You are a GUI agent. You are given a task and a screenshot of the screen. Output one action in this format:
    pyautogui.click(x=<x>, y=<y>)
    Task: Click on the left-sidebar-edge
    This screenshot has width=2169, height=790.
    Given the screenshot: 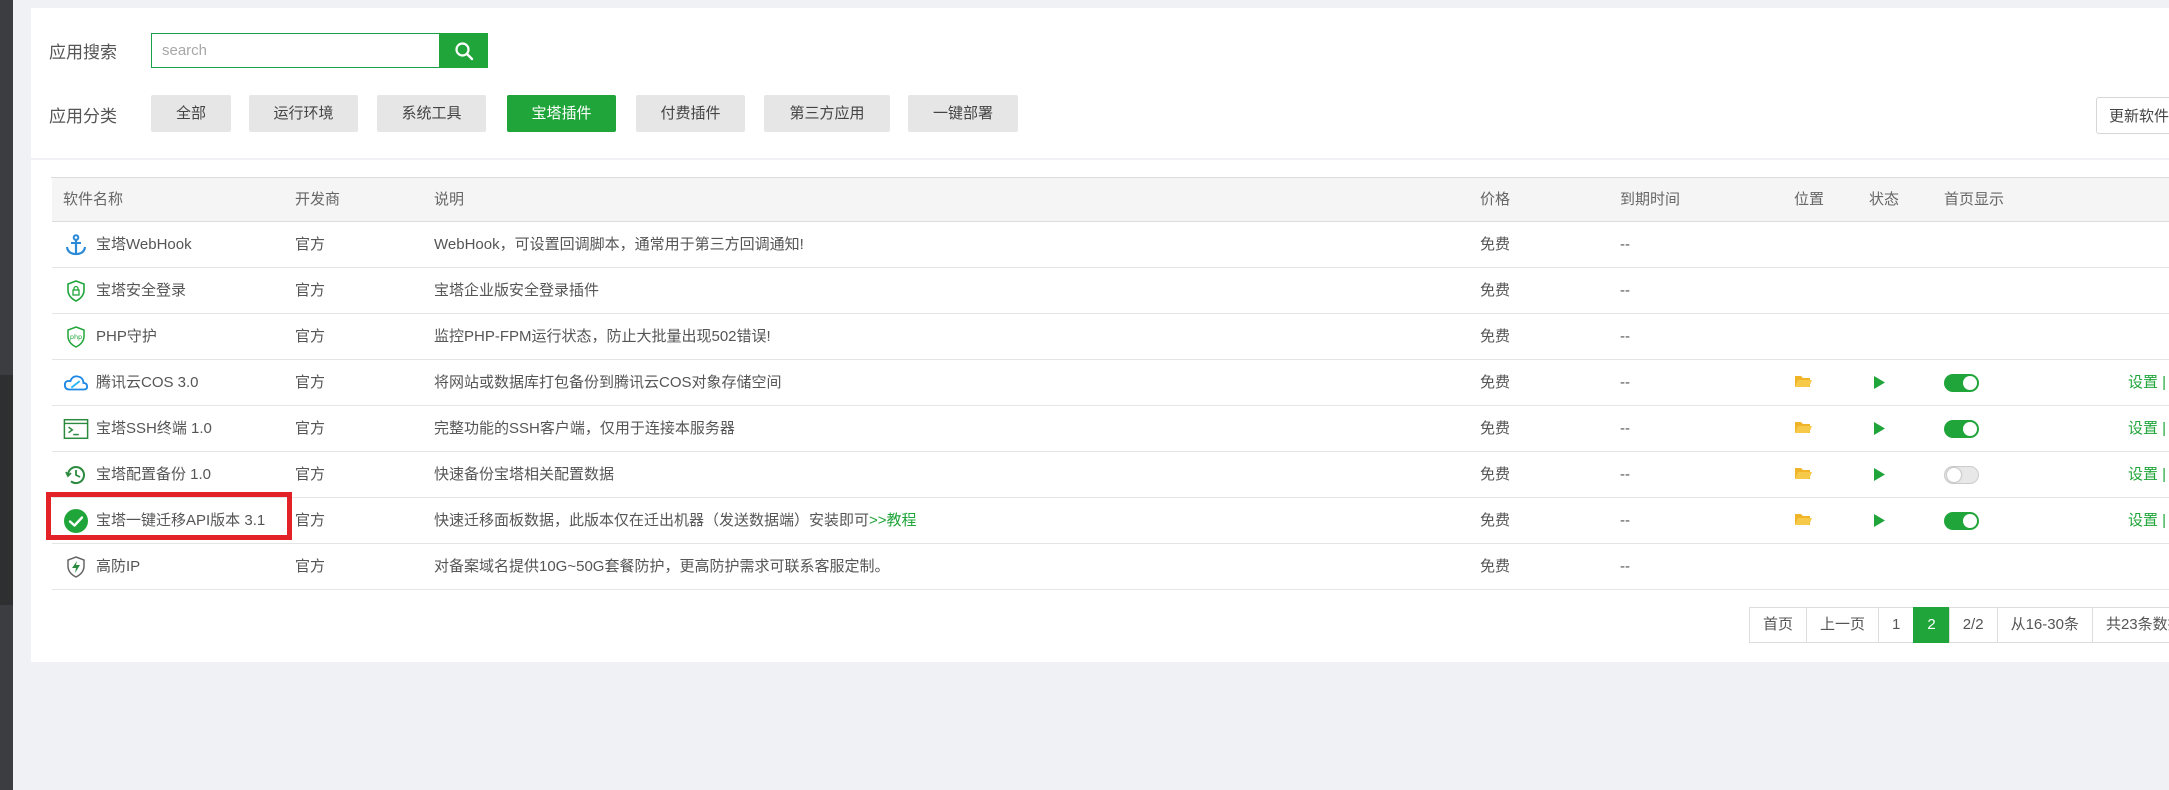 What is the action you would take?
    pyautogui.click(x=6, y=395)
    